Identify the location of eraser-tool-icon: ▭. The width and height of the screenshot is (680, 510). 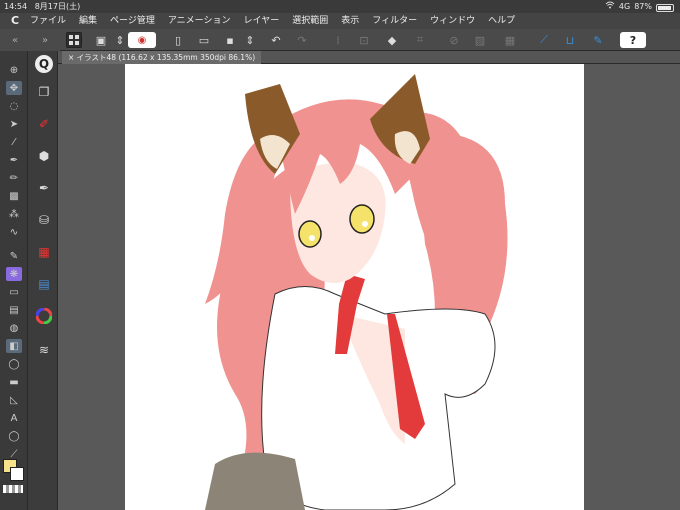
(14, 292).